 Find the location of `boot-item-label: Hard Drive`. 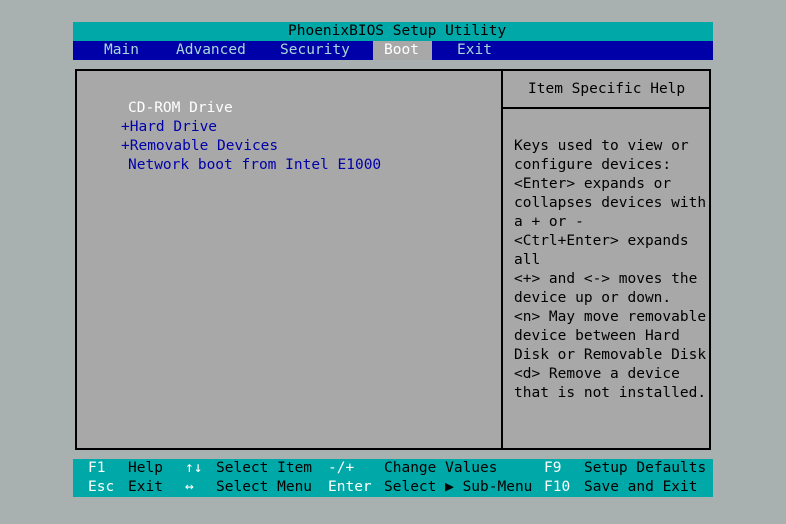

boot-item-label: Hard Drive is located at coordinates (173, 127).